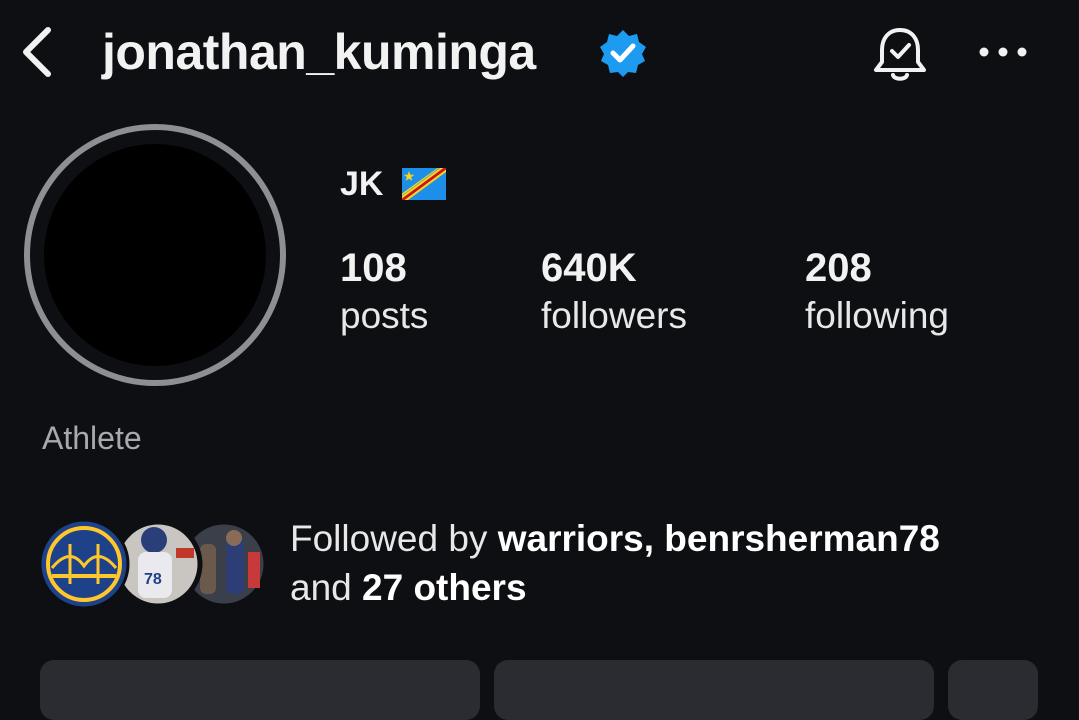 The image size is (1079, 720). I want to click on stat-posts: 108 posts, so click(384, 292).